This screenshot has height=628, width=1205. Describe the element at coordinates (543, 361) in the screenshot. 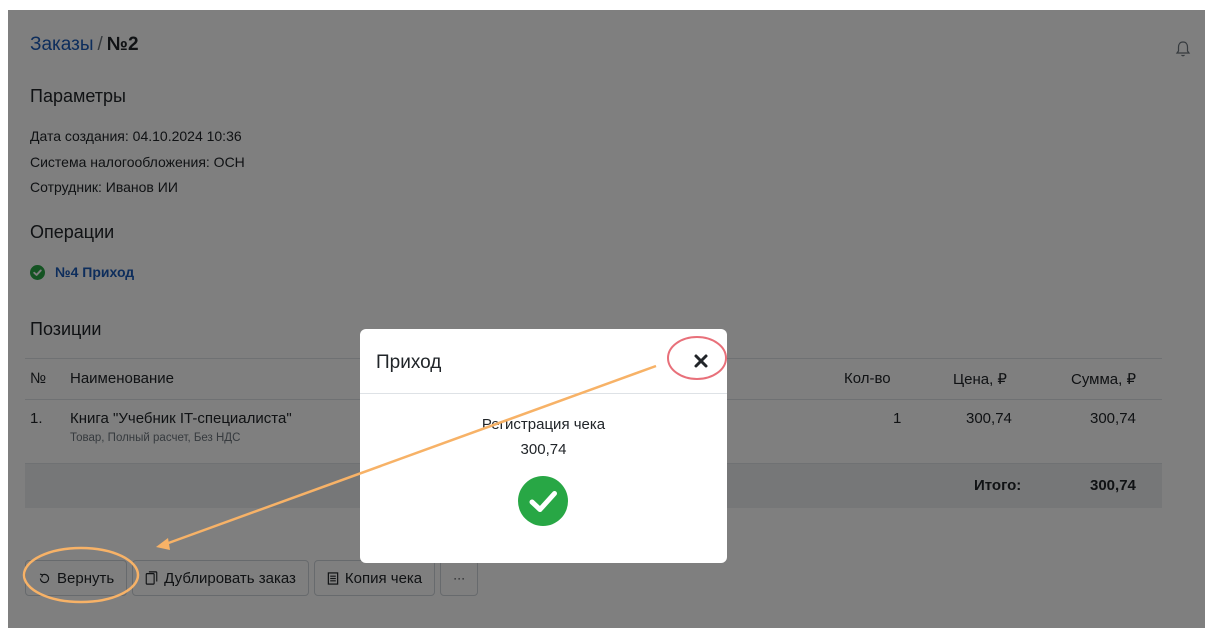

I see `modal-header: Приход` at that location.